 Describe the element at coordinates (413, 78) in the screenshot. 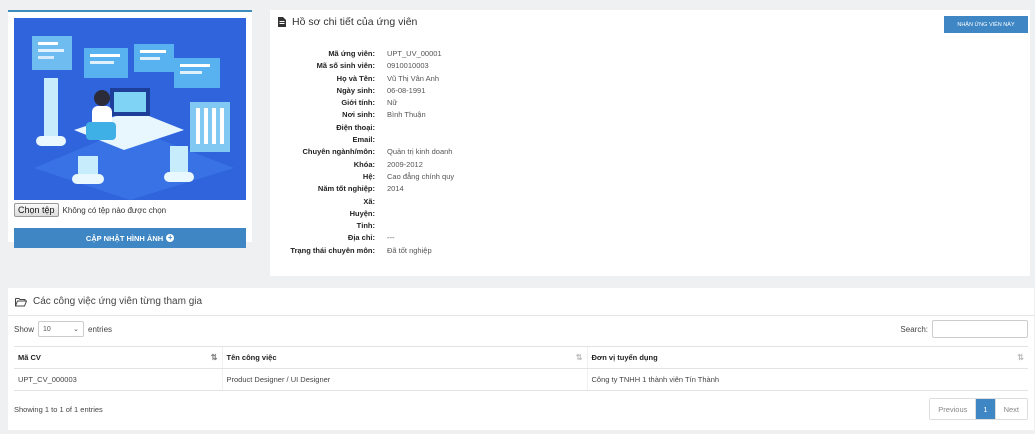

I see `profile-info-value: Vũ Thị Vân Anh` at that location.